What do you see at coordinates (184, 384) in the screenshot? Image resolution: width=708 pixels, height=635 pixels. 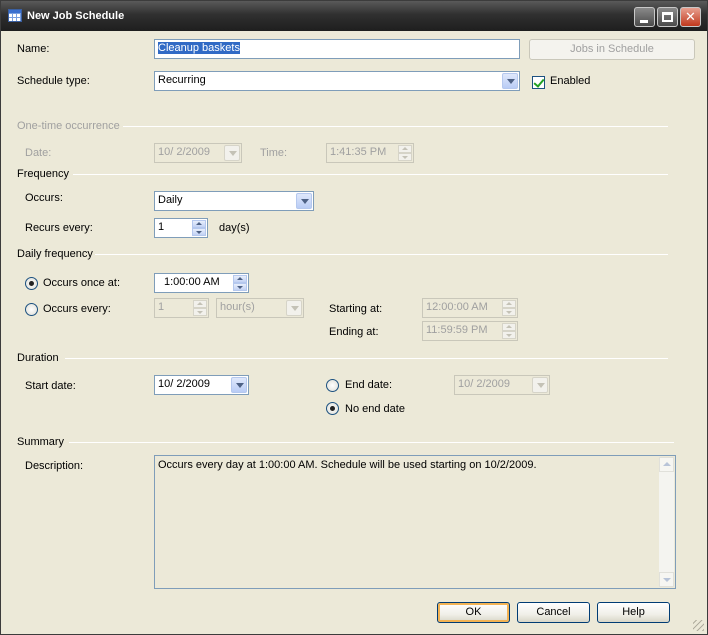 I see `start-date-value: 10/ 2/2009` at bounding box center [184, 384].